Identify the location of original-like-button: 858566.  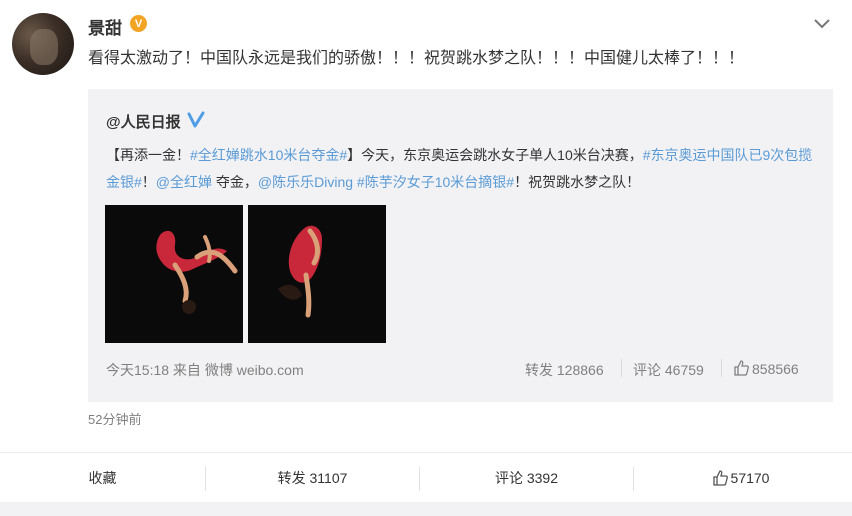
(766, 368).